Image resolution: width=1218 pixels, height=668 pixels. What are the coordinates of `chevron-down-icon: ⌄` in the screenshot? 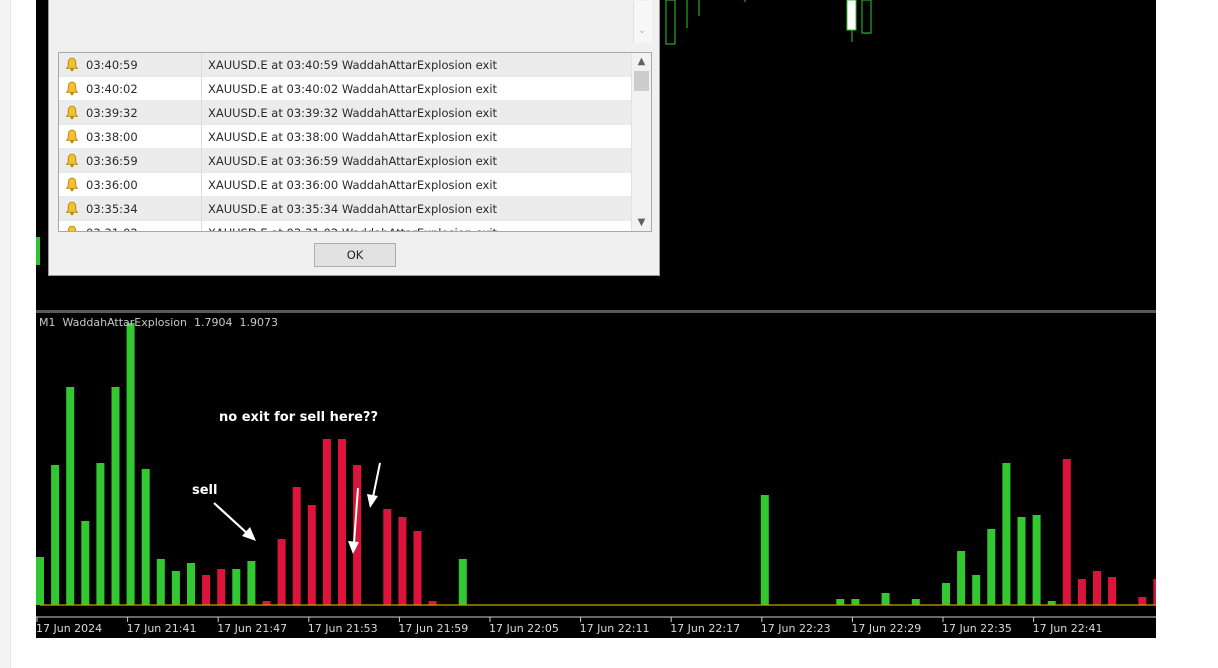 It's located at (642, 30).